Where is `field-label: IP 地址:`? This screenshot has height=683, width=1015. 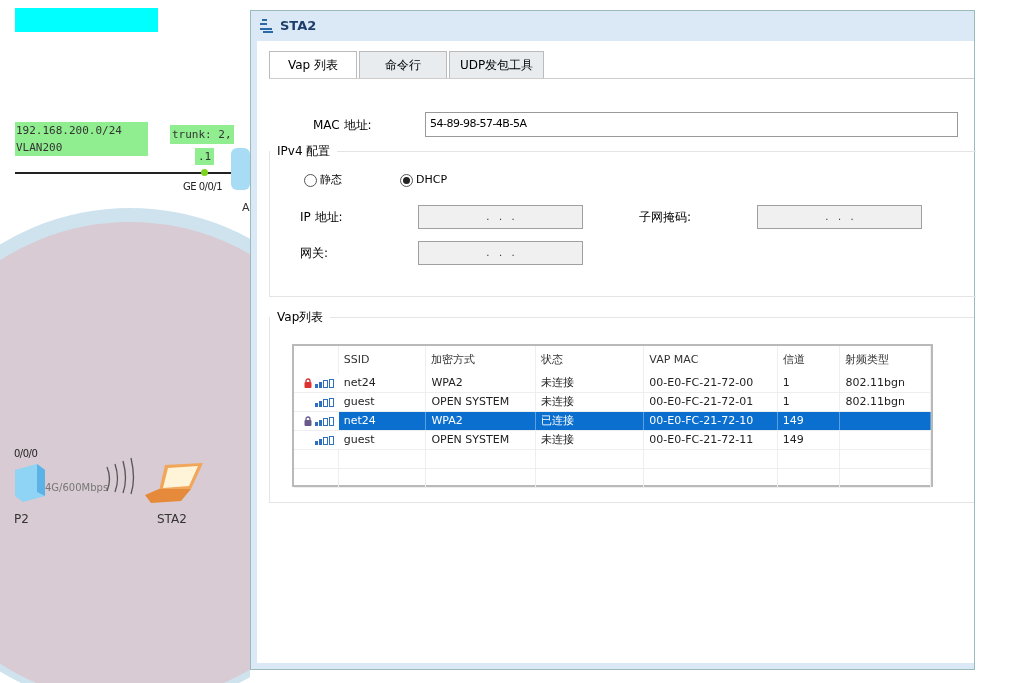
field-label: IP 地址: is located at coordinates (322, 217).